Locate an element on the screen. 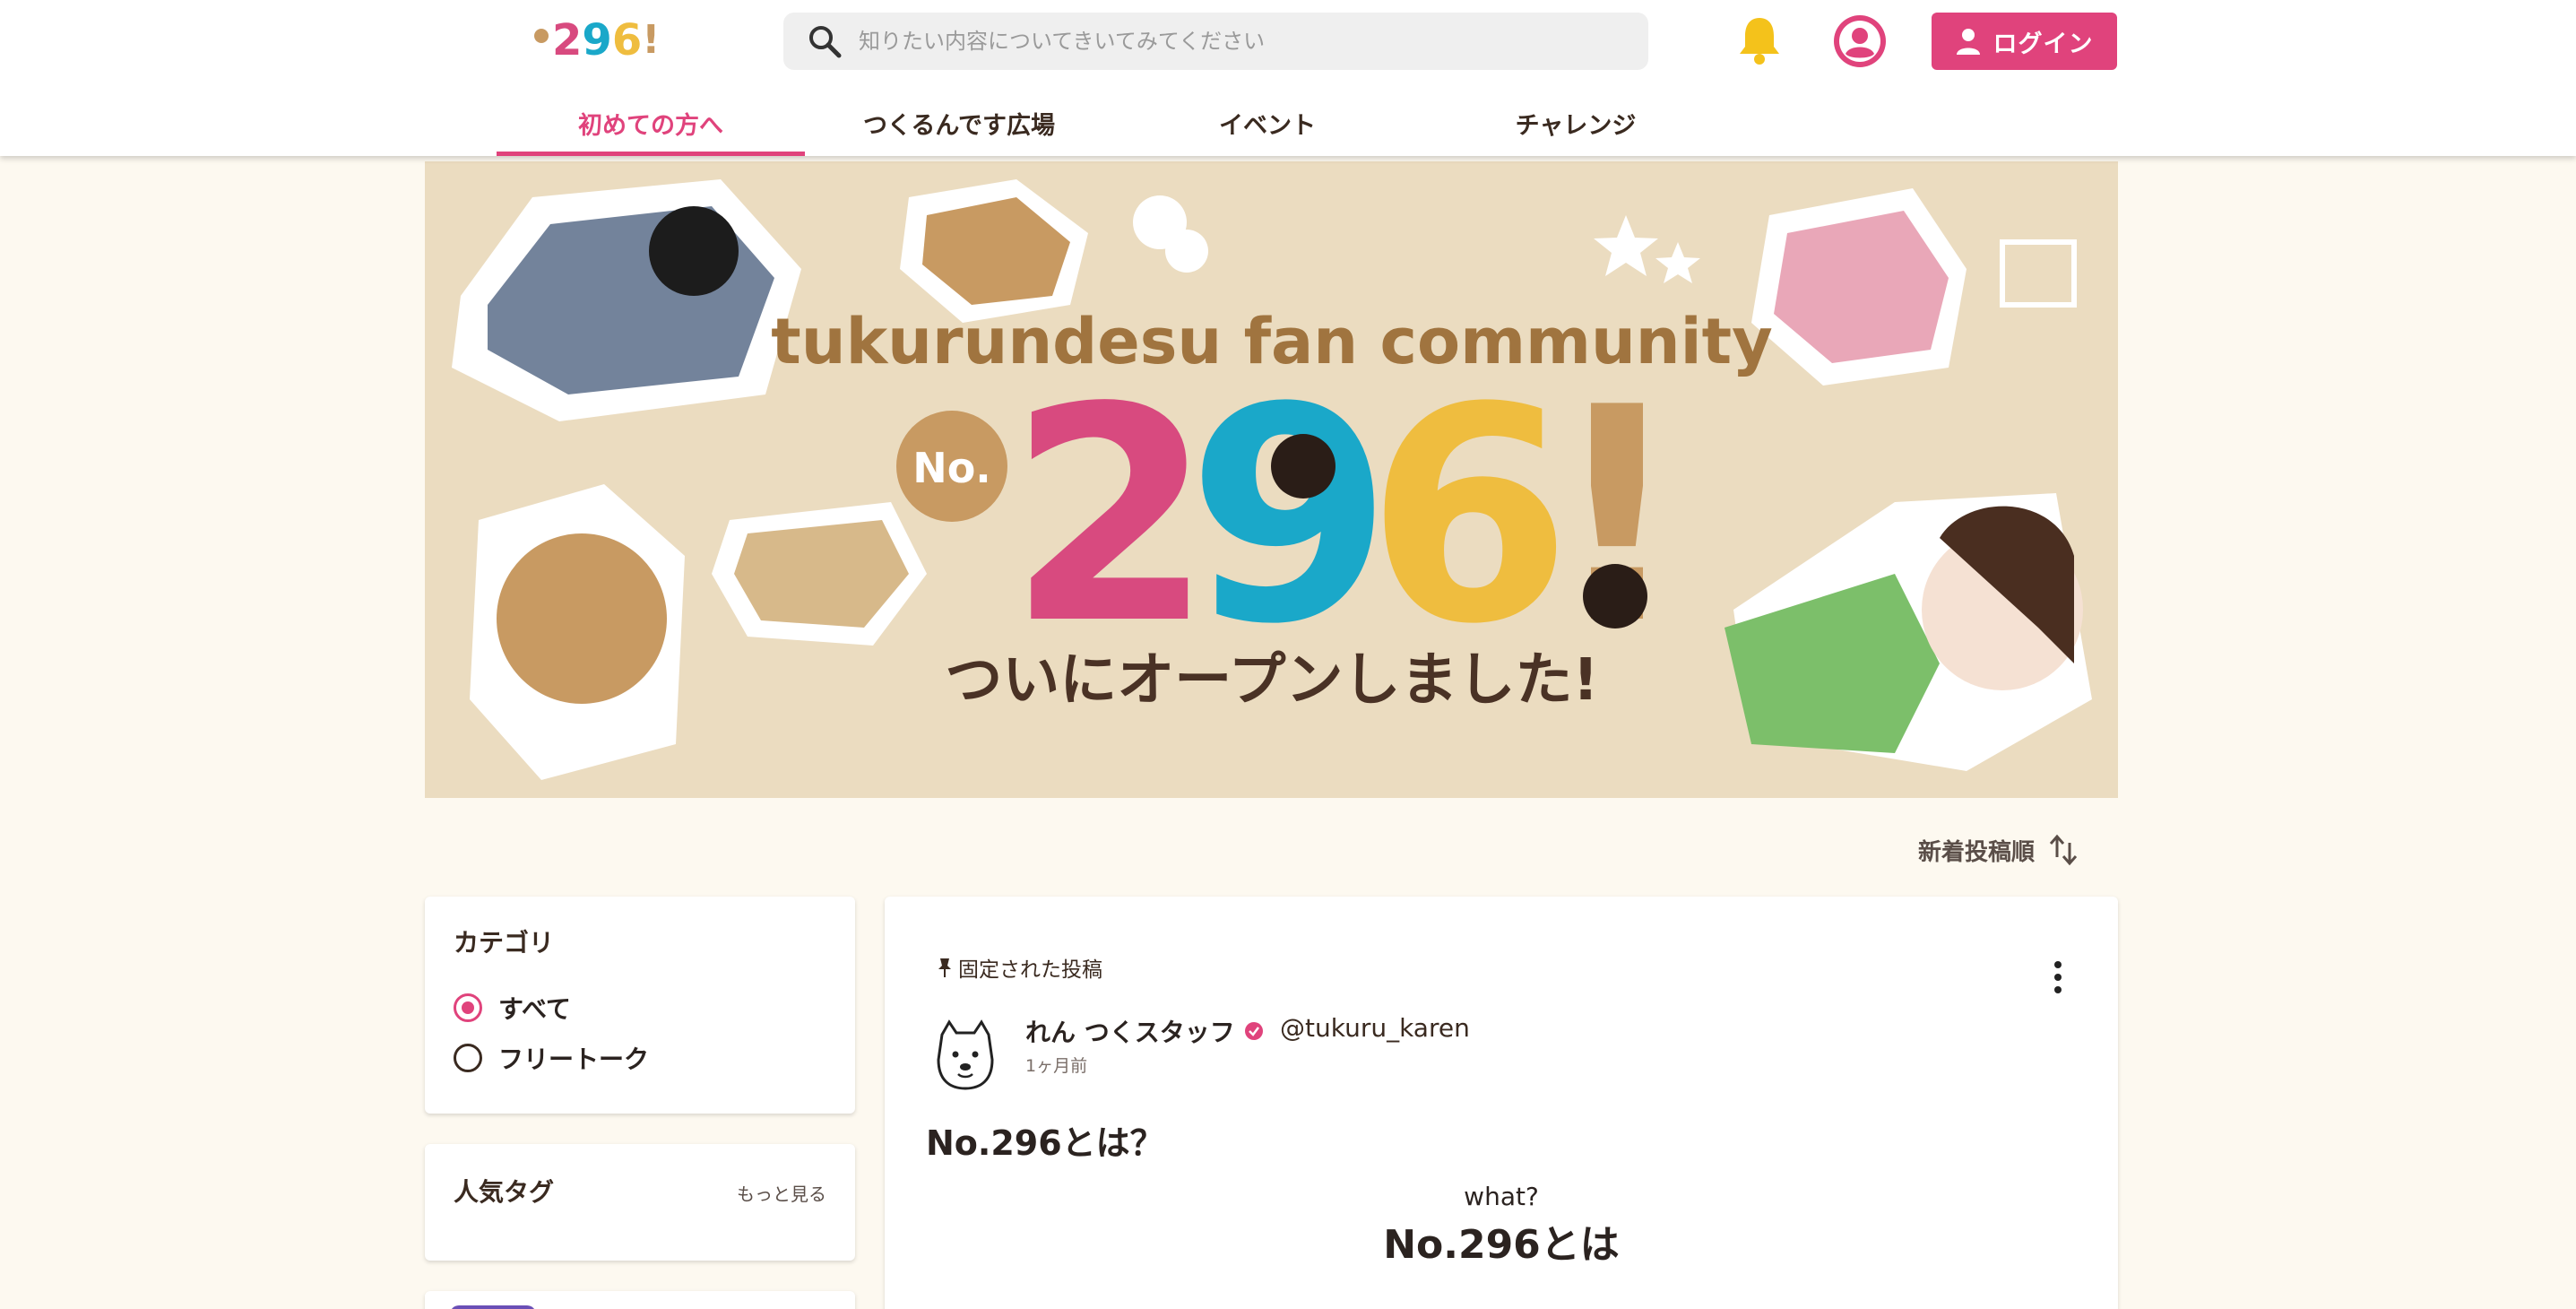  category-card: カテゴリ すべて フリートーク is located at coordinates (640, 1005).